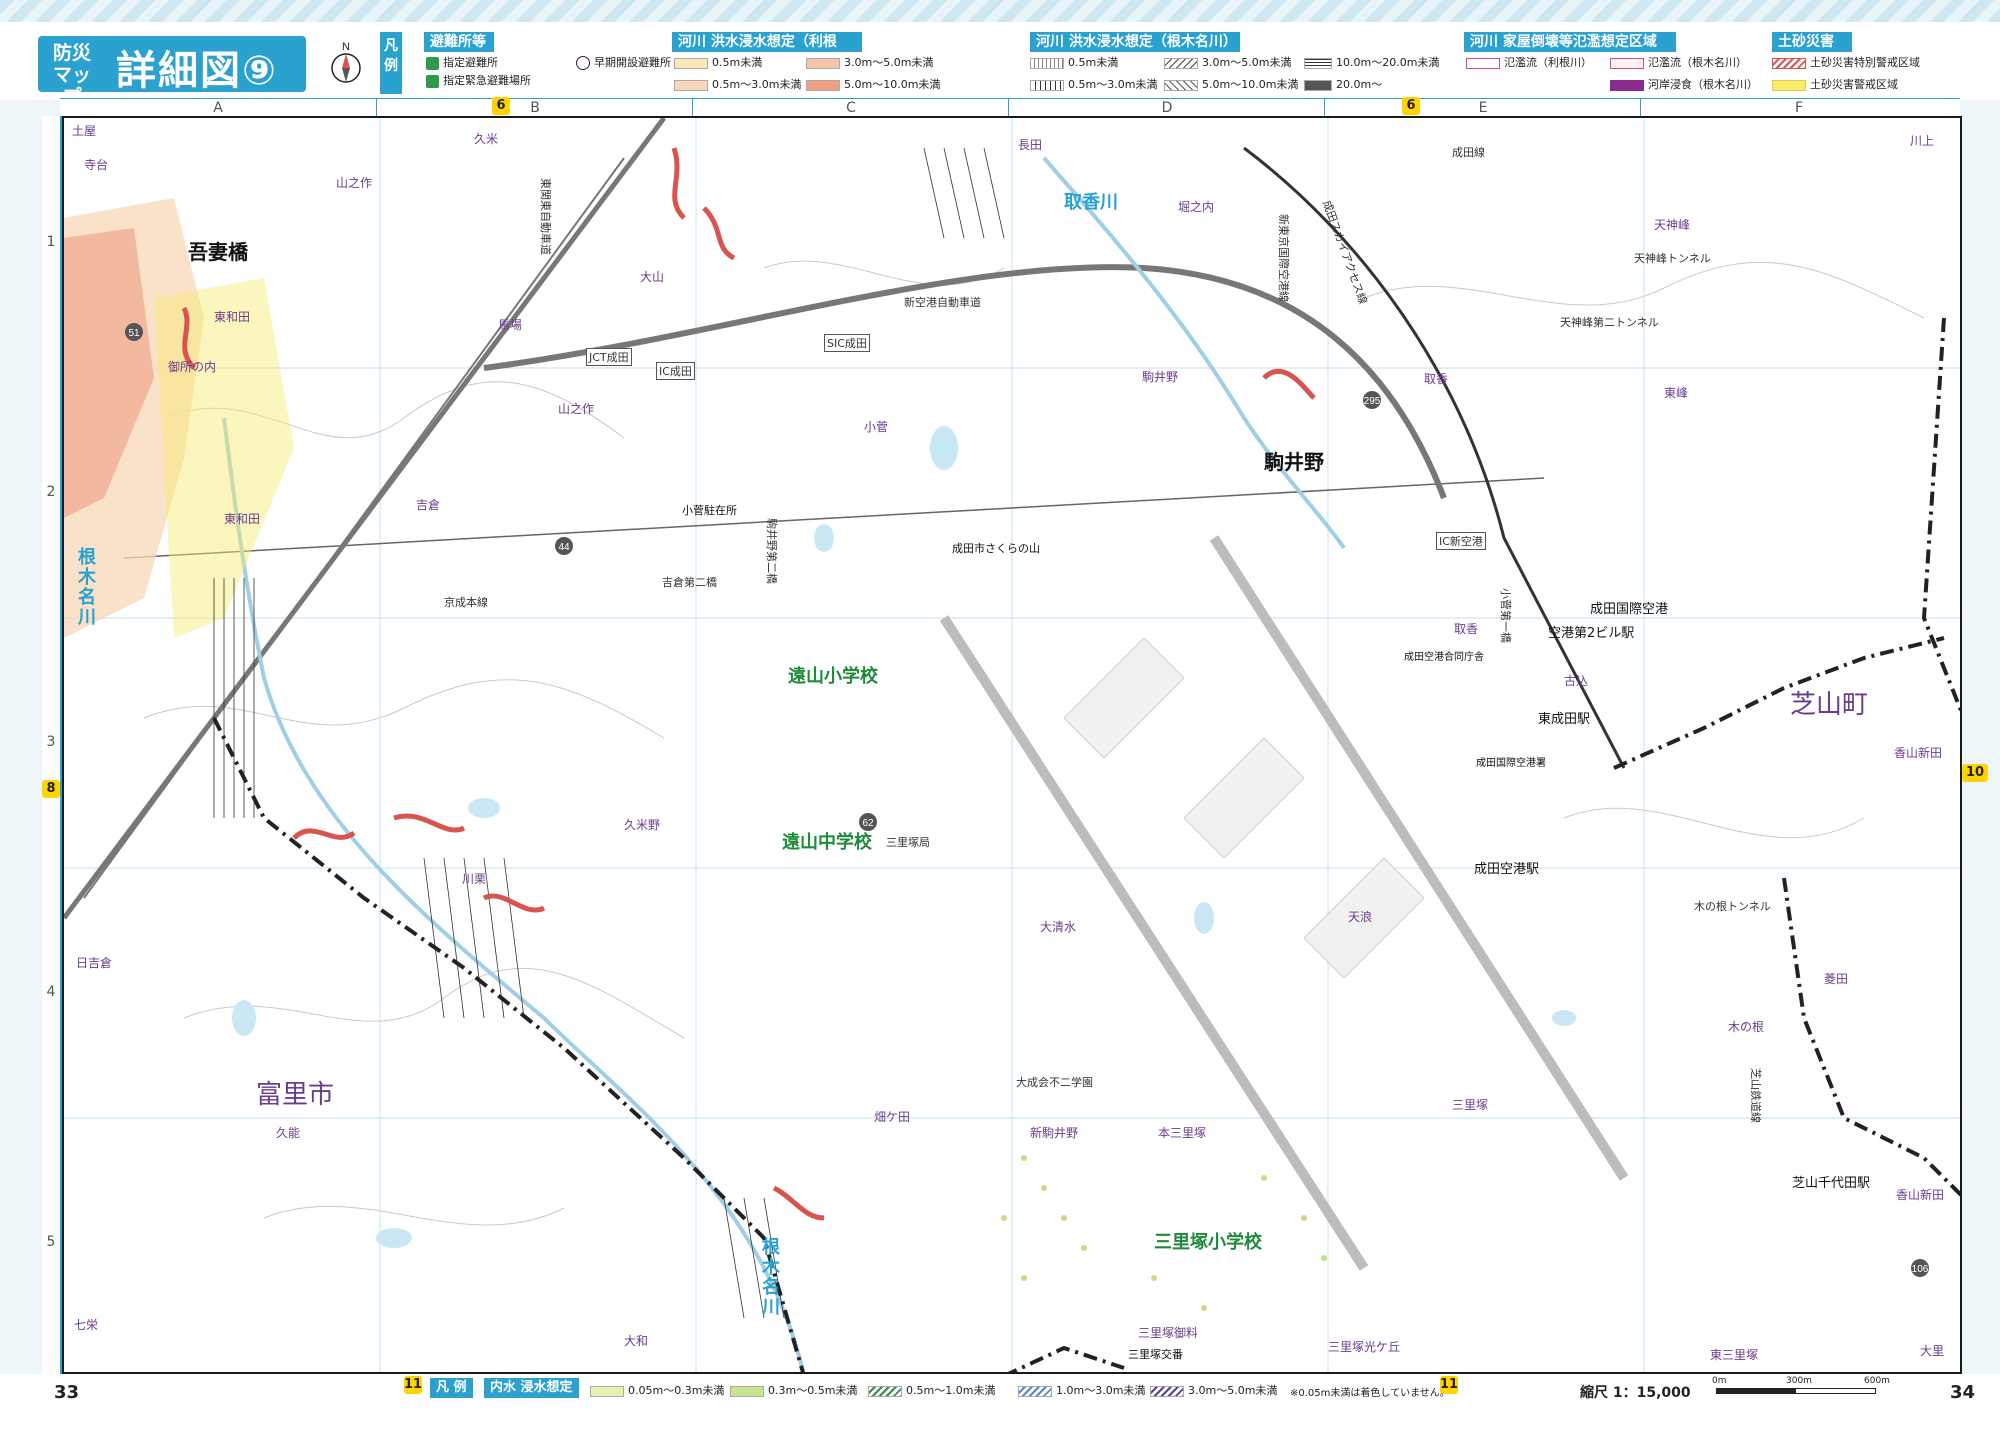  Describe the element at coordinates (218, 108) in the screenshot. I see `col-label: A` at that location.